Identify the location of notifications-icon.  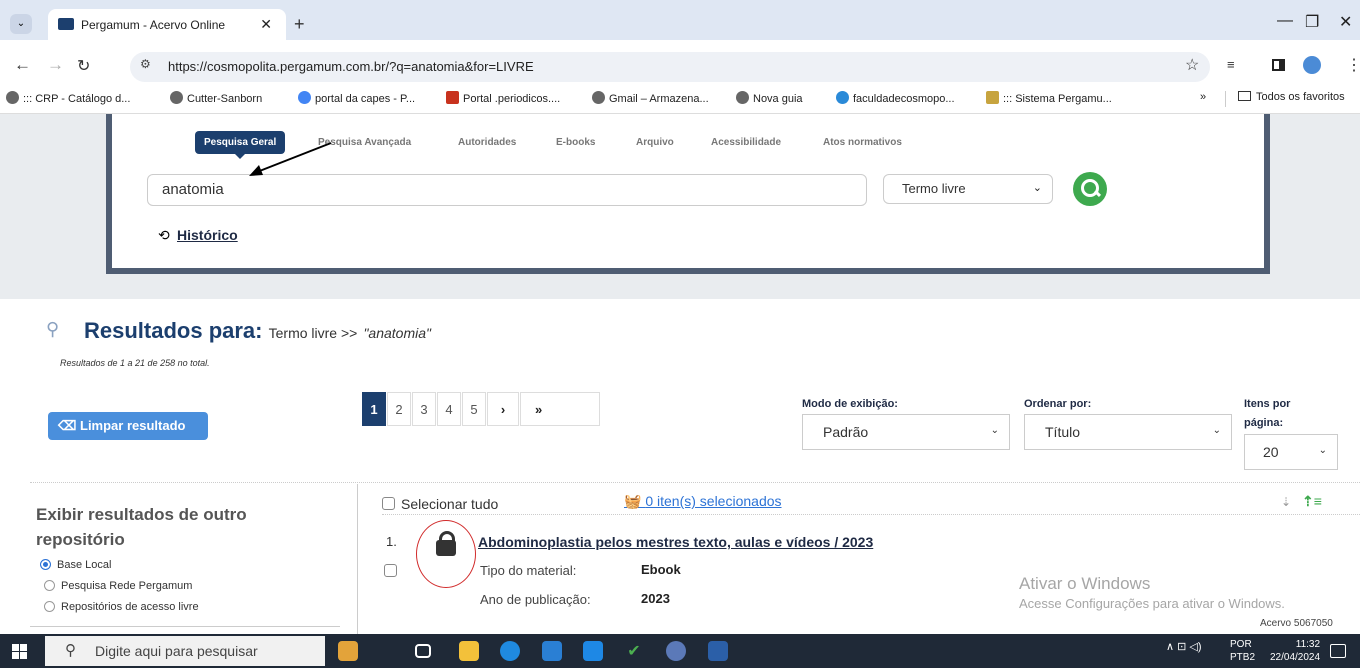
(1338, 651).